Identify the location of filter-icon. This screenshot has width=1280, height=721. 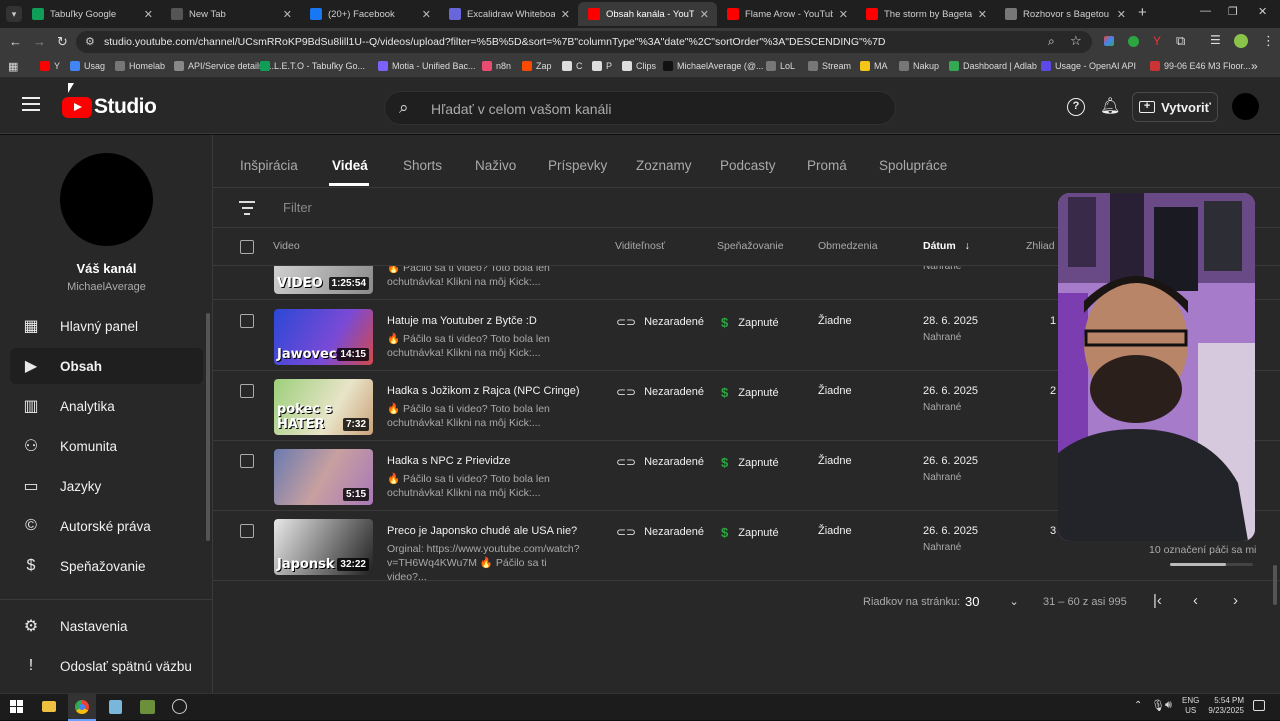
(247, 208).